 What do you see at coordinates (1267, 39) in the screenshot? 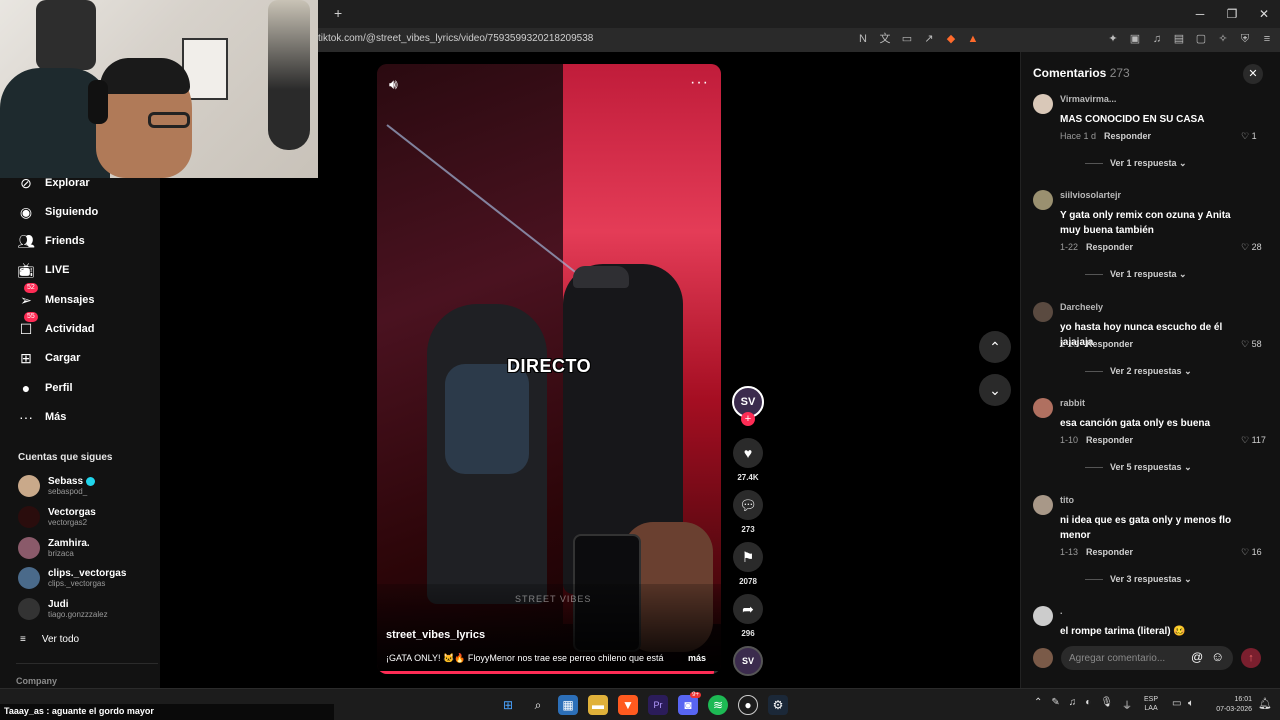
I see `menu-icon: ≡` at bounding box center [1267, 39].